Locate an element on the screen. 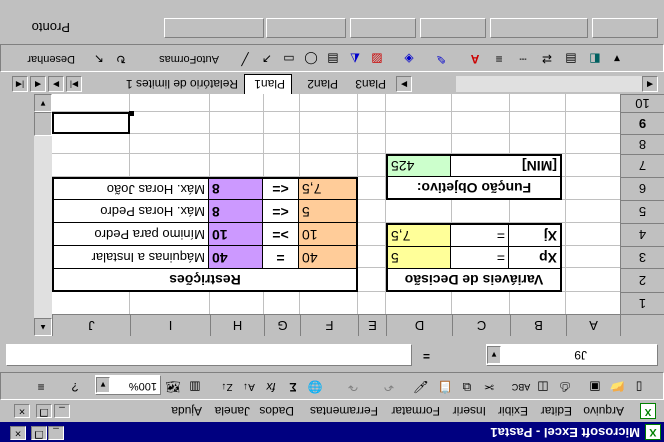 The height and width of the screenshot is (442, 664). minimize-icon: _ is located at coordinates (56, 433).